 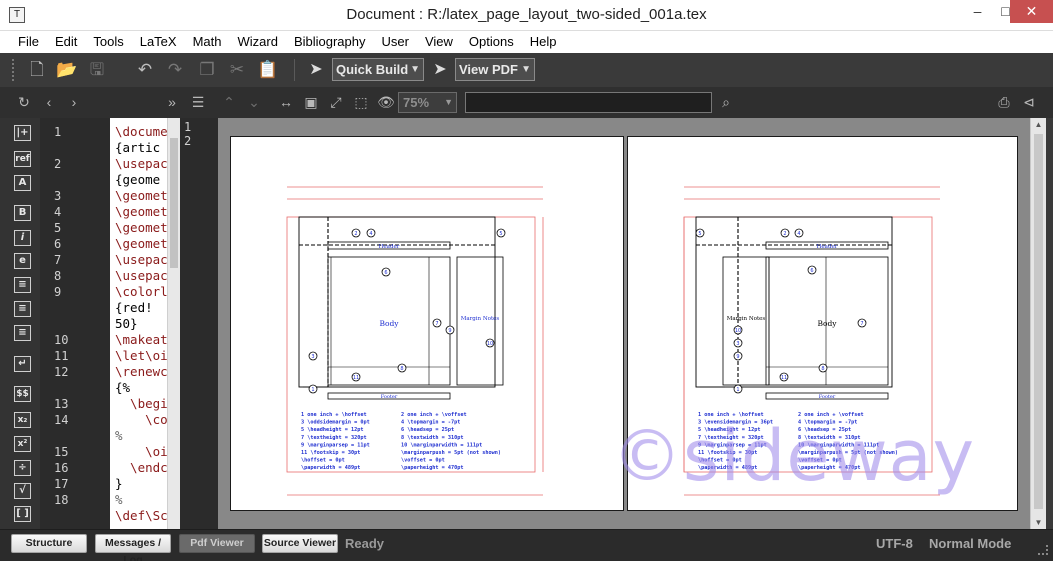 What do you see at coordinates (58, 196) in the screenshot?
I see `line-number: 3` at bounding box center [58, 196].